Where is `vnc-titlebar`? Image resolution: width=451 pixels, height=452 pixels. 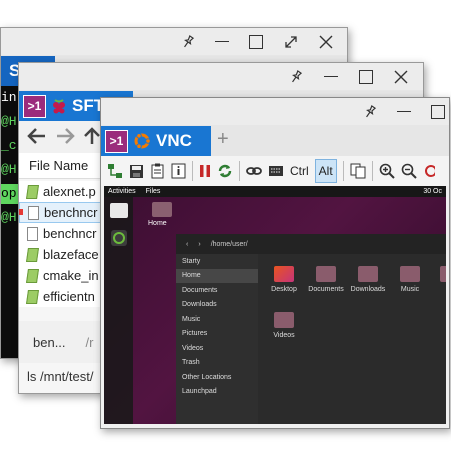
vnc-titlebar is located at coordinates (275, 111).